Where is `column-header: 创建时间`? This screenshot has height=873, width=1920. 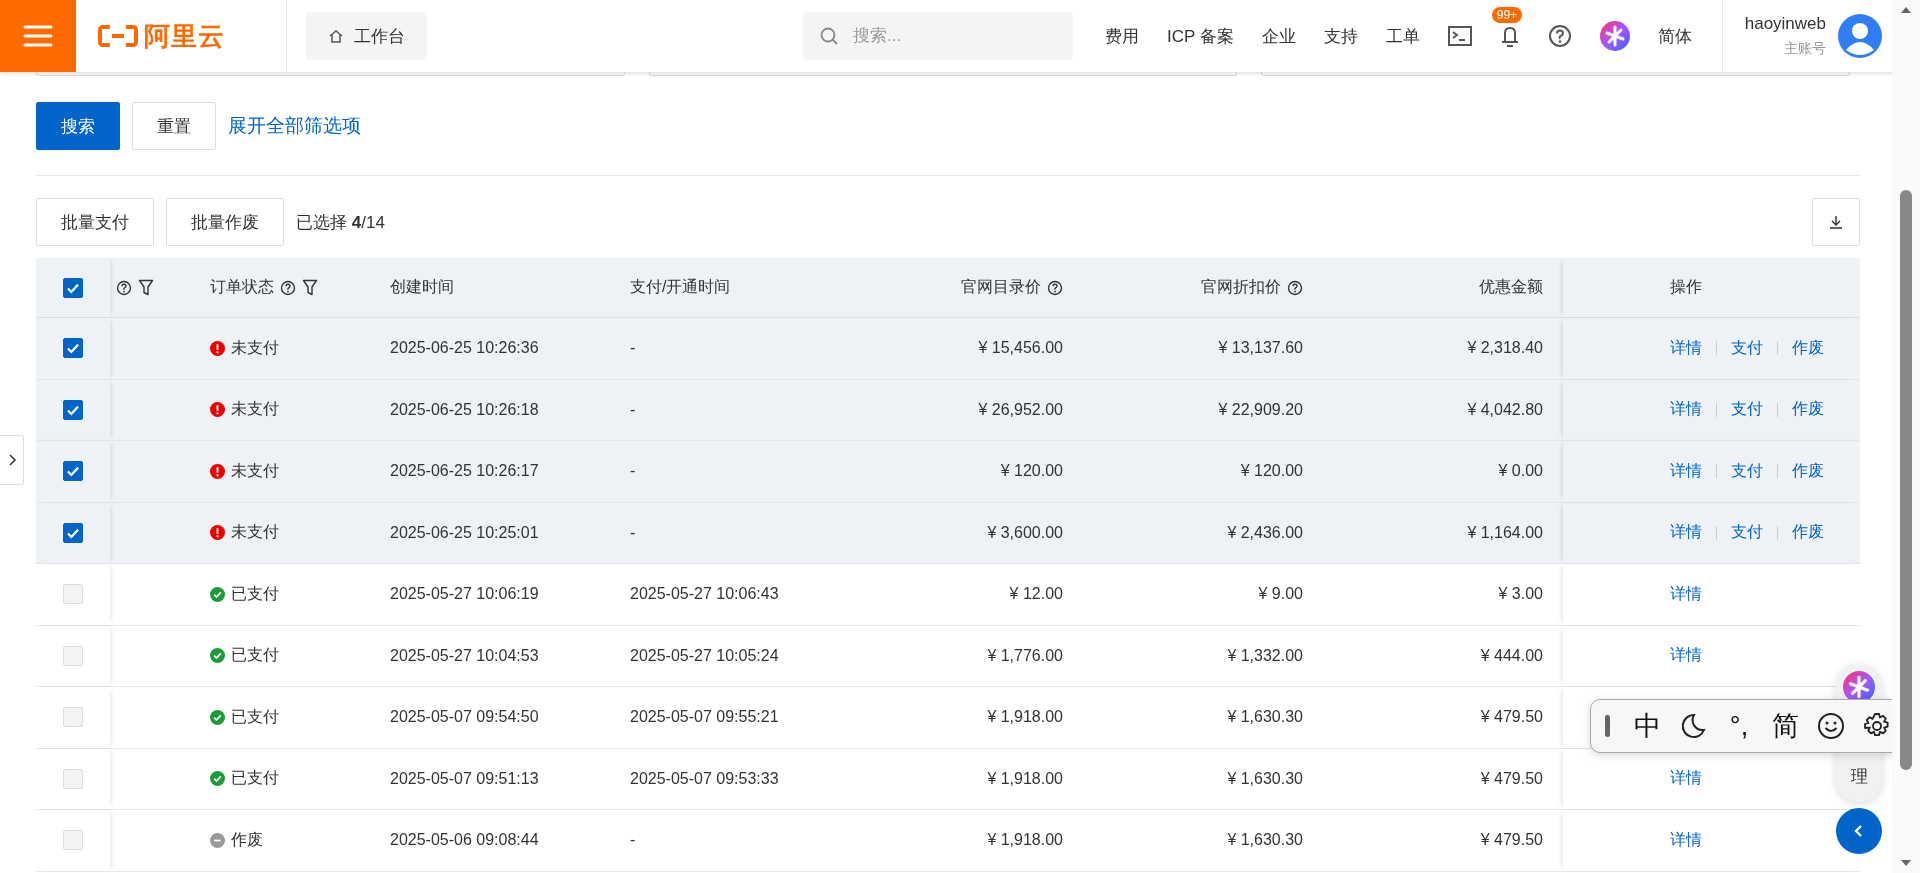
column-header: 创建时间 is located at coordinates (422, 287).